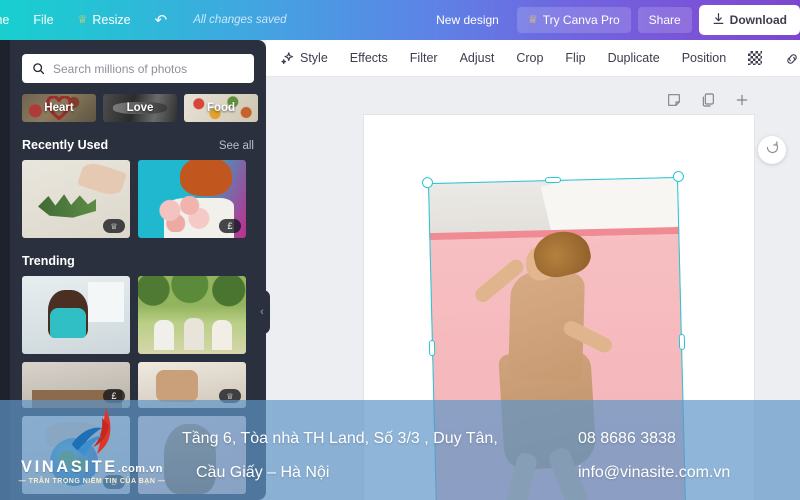 The height and width of the screenshot is (500, 800). I want to click on share-label: Share, so click(664, 20).